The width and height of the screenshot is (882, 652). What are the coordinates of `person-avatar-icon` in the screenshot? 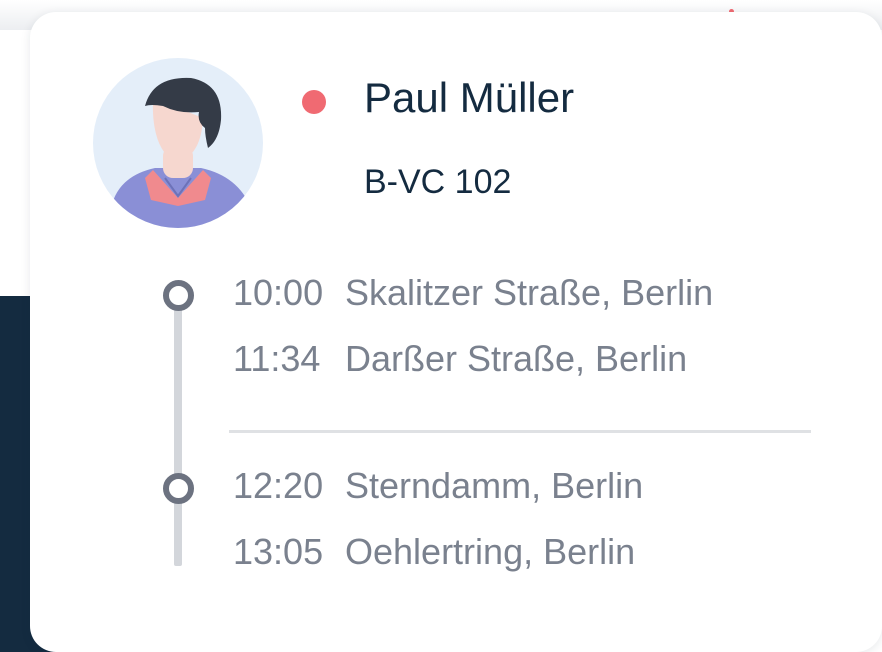 It's located at (178, 143).